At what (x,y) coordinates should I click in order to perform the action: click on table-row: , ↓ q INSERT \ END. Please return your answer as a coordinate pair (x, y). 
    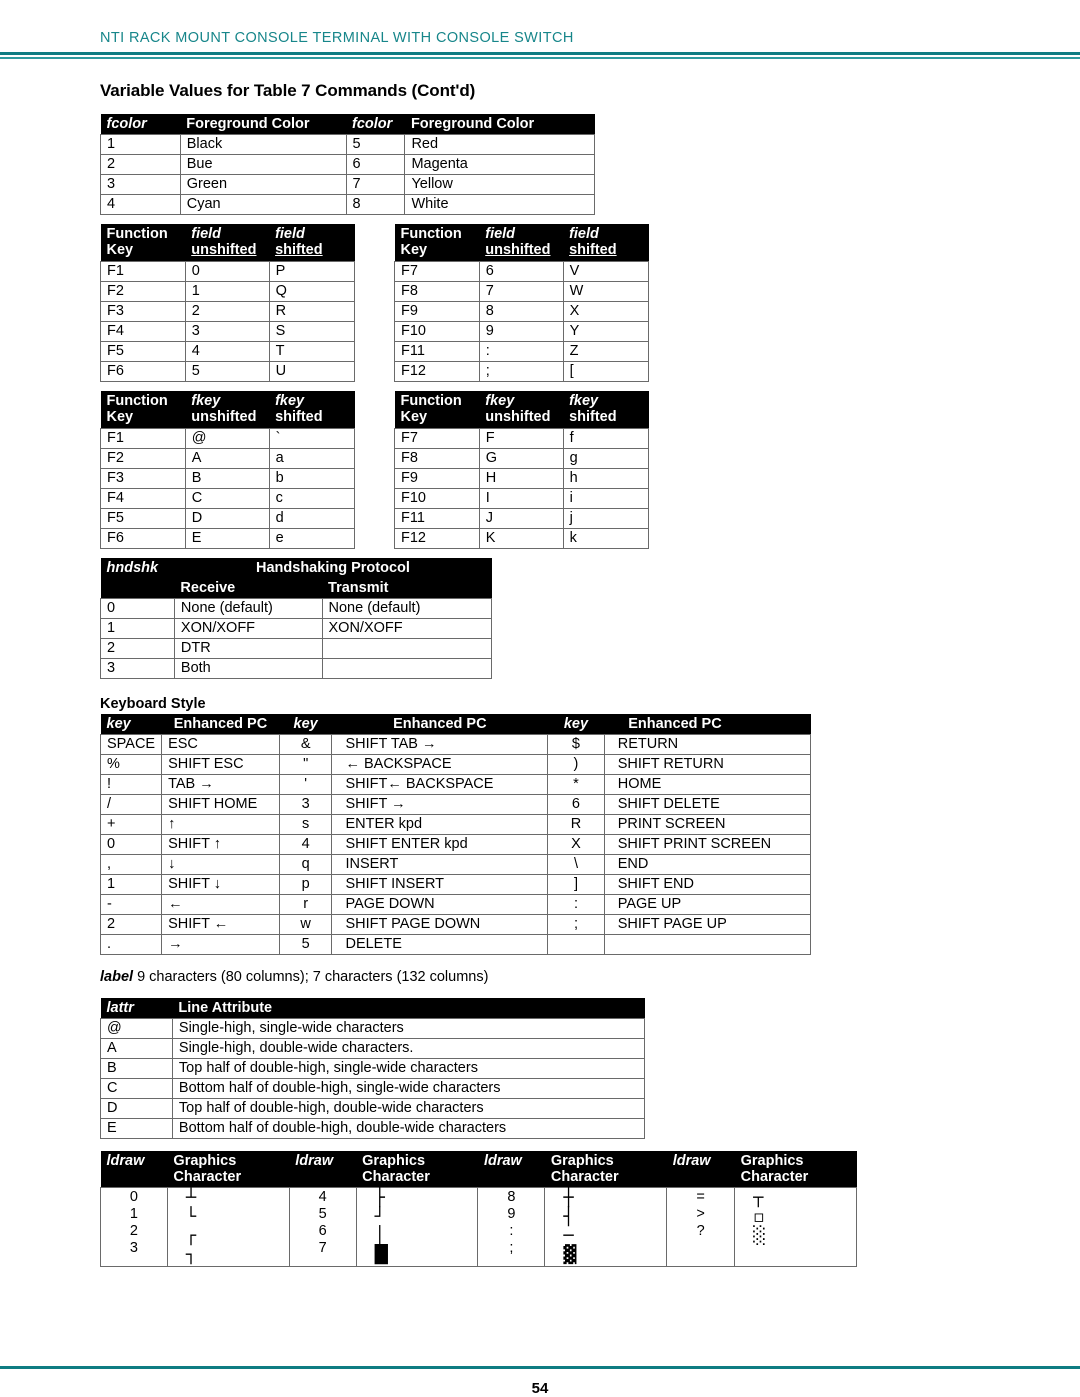
    Looking at the image, I should click on (455, 864).